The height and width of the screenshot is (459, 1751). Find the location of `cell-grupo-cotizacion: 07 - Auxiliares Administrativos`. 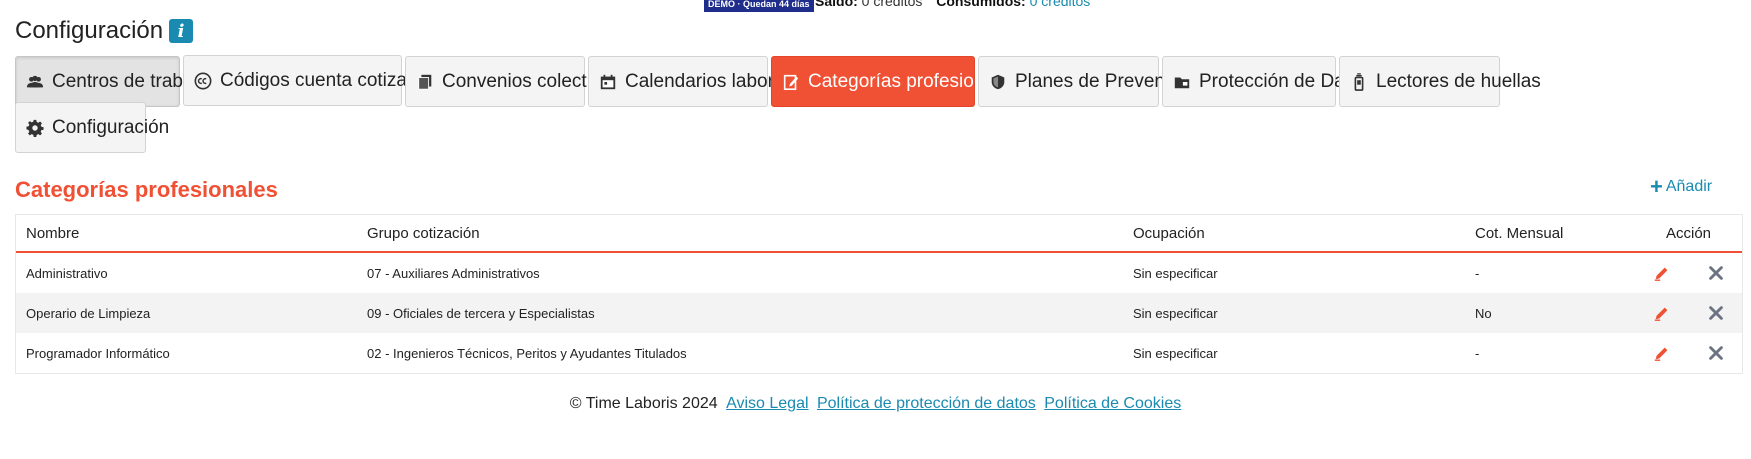

cell-grupo-cotizacion: 07 - Auxiliares Administrativos is located at coordinates (453, 273).